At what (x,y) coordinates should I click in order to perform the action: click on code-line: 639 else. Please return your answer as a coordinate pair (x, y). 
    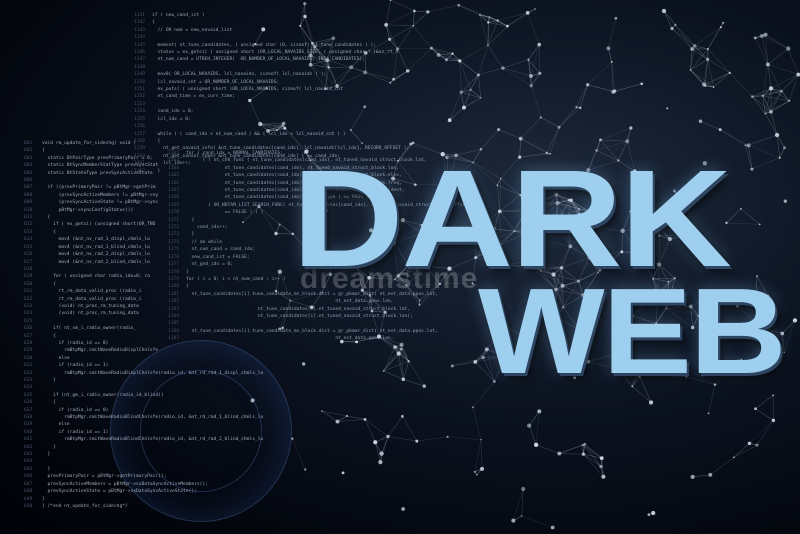
    Looking at the image, I should click on (143, 424).